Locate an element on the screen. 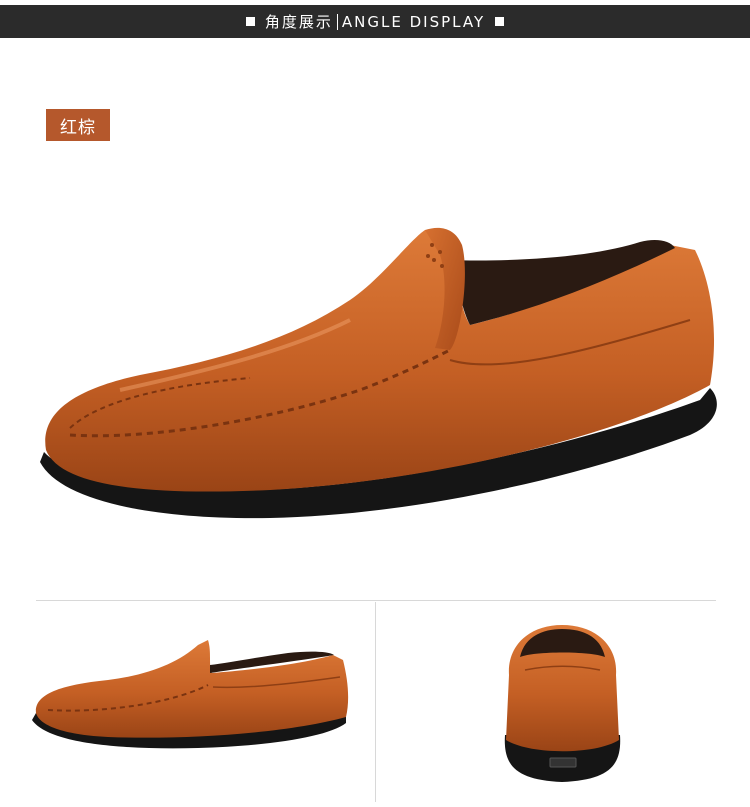 Image resolution: width=750 pixels, height=807 pixels. section-header: 角度展示 ANGLE DISPLAY is located at coordinates (375, 21).